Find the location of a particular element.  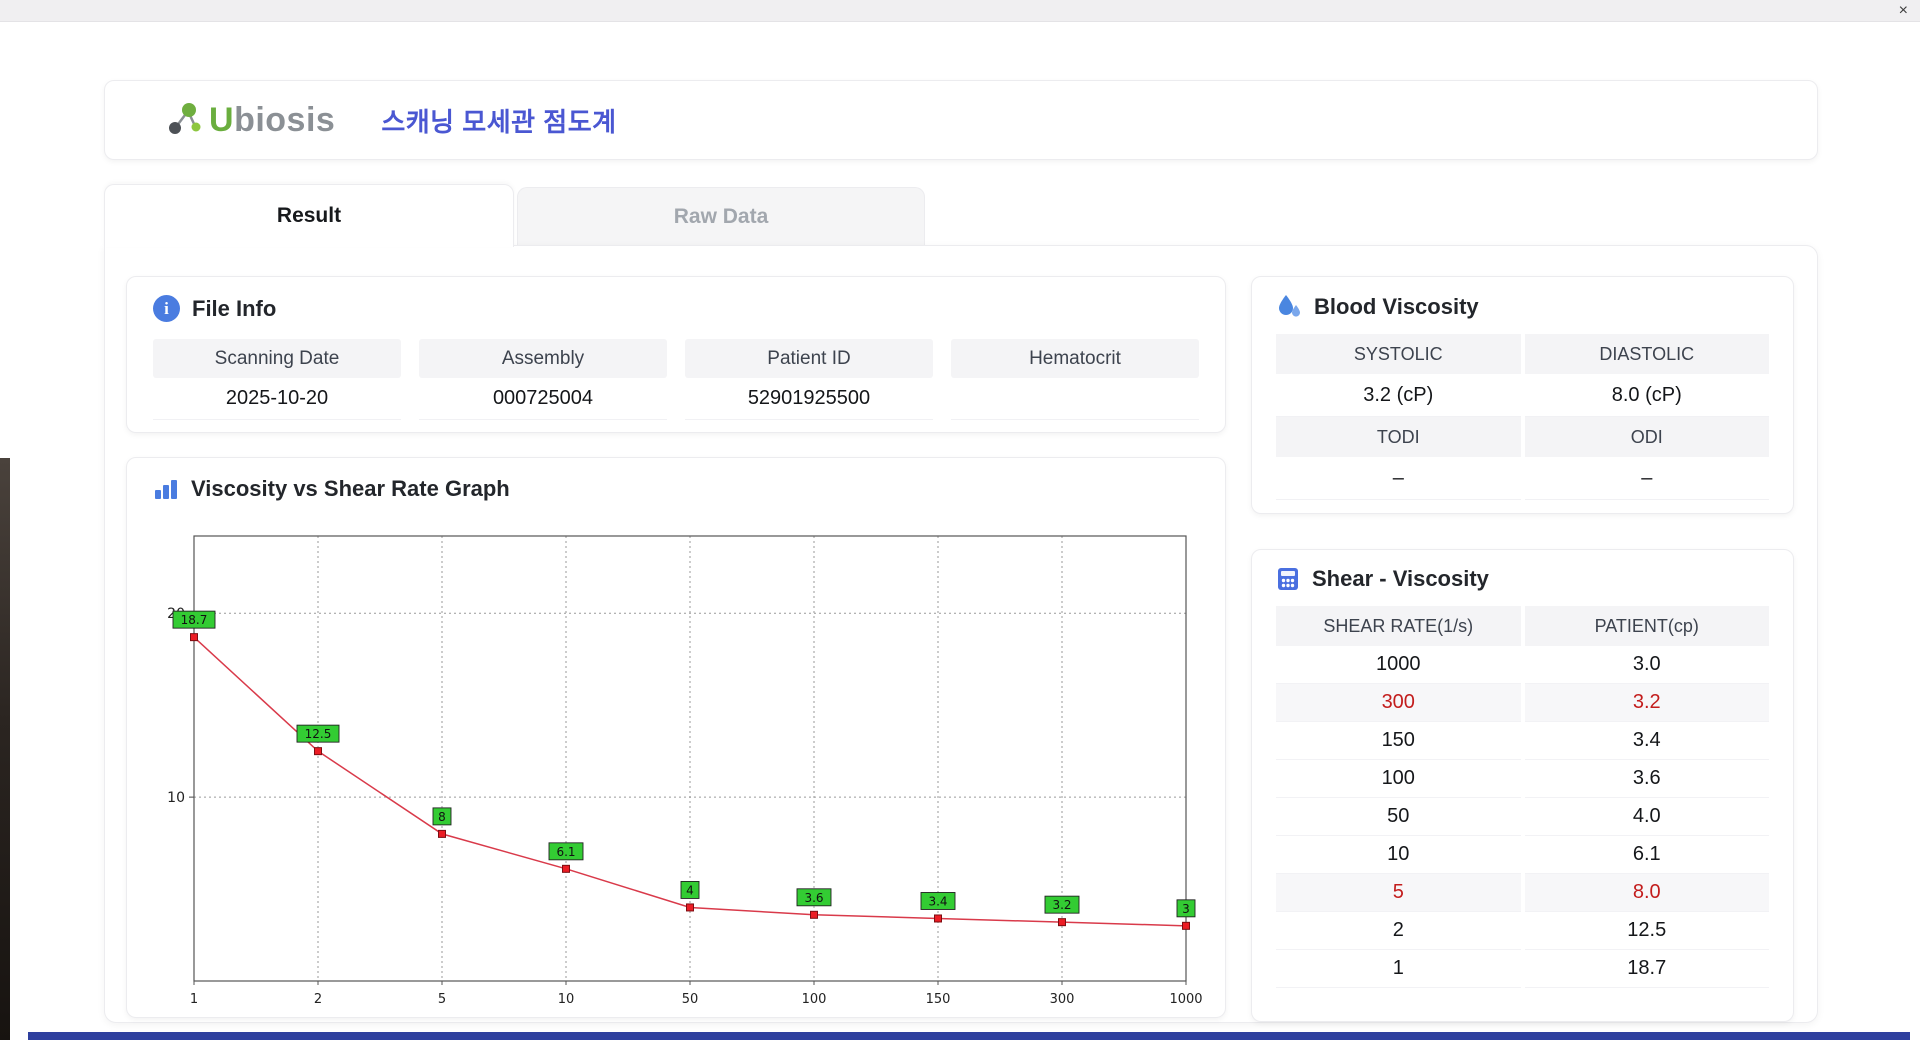

desktop-background-edge is located at coordinates (5, 749).